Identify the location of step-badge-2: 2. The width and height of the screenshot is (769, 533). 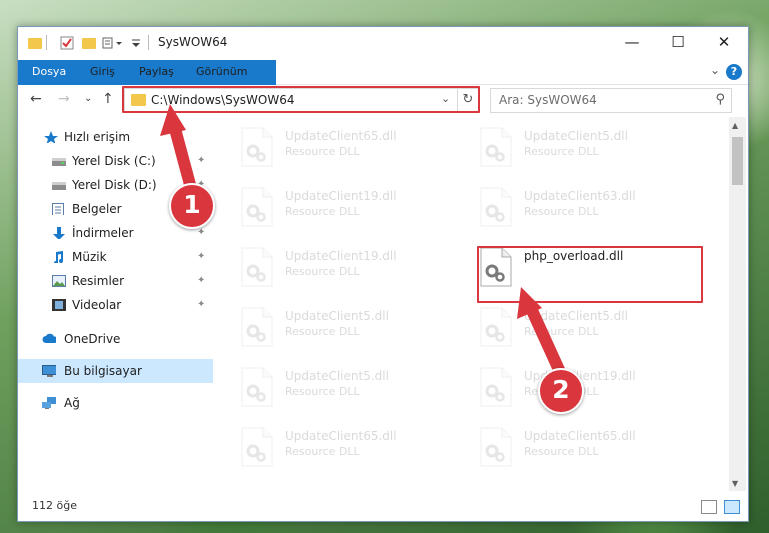
(561, 391).